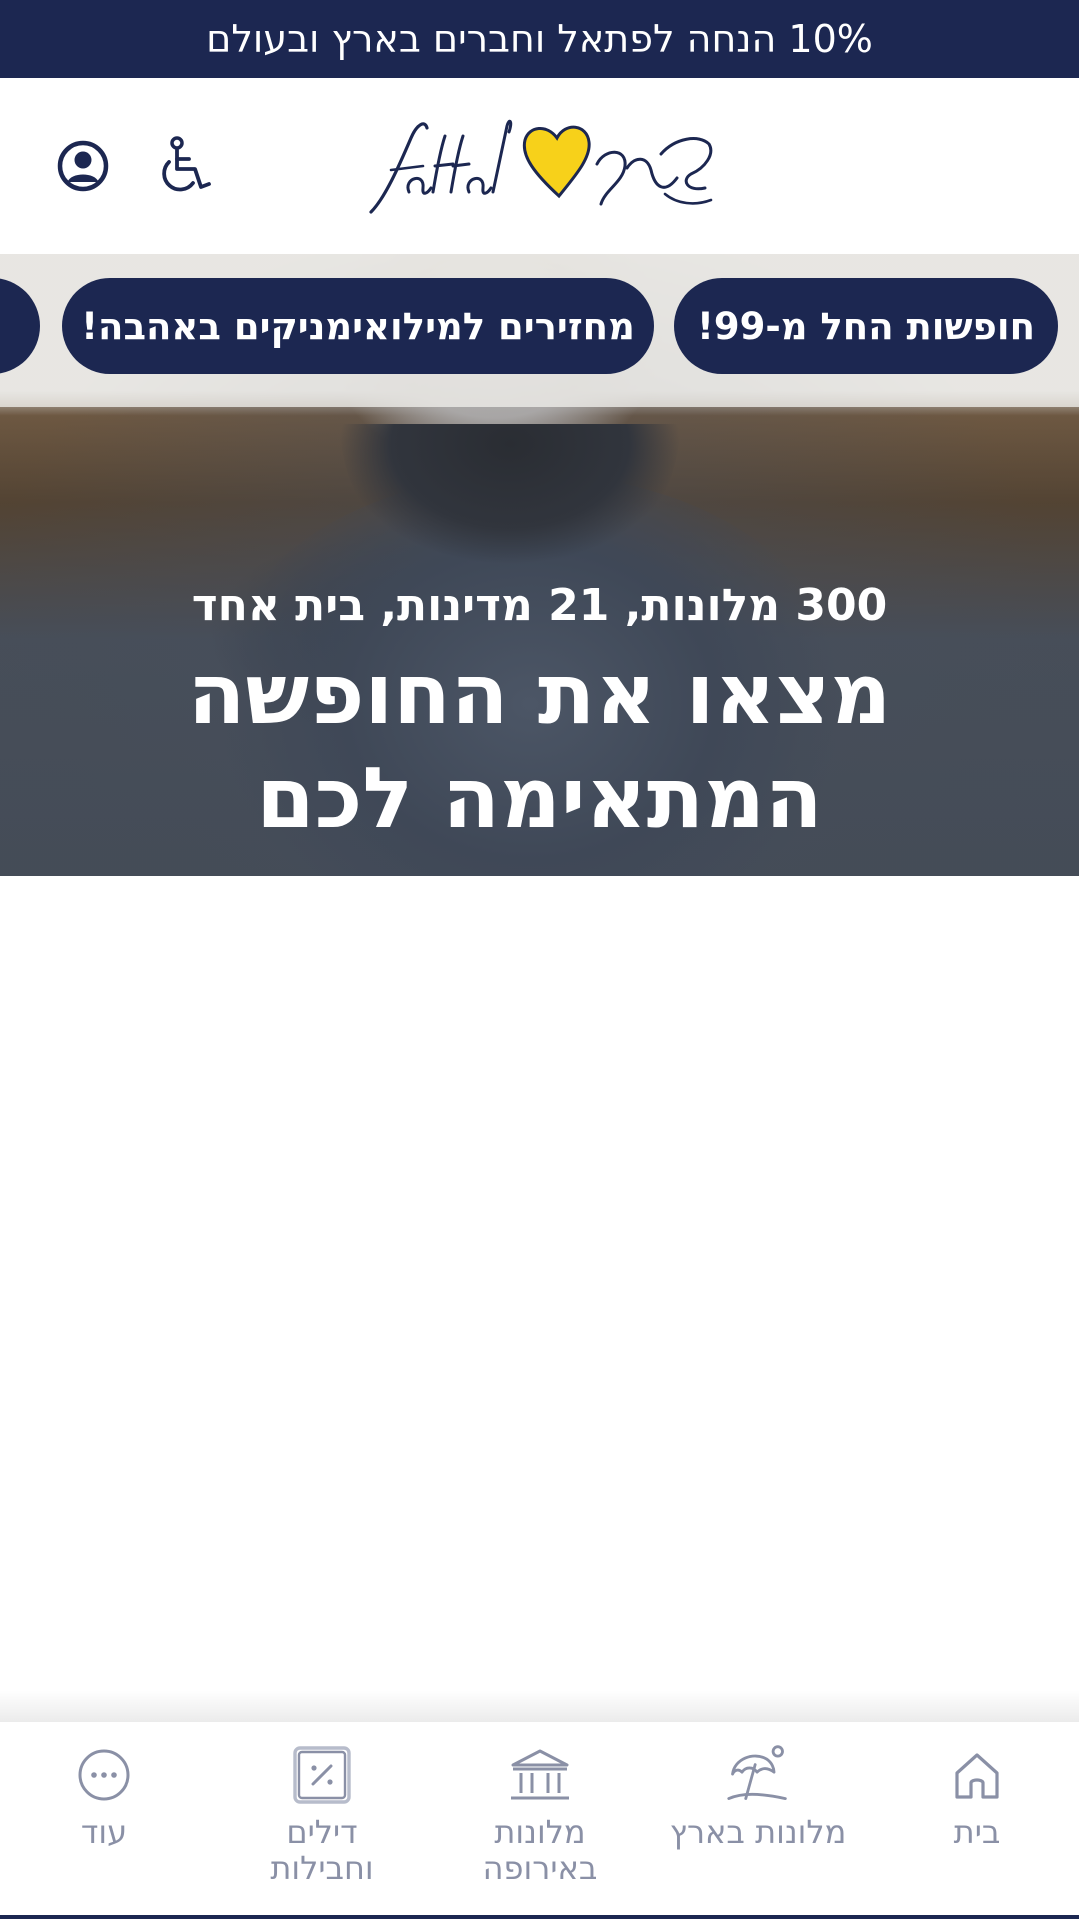 The height and width of the screenshot is (1919, 1079). I want to click on campaign-button-reservists: מחזירים למילואימניקים באהבה!, so click(358, 326).